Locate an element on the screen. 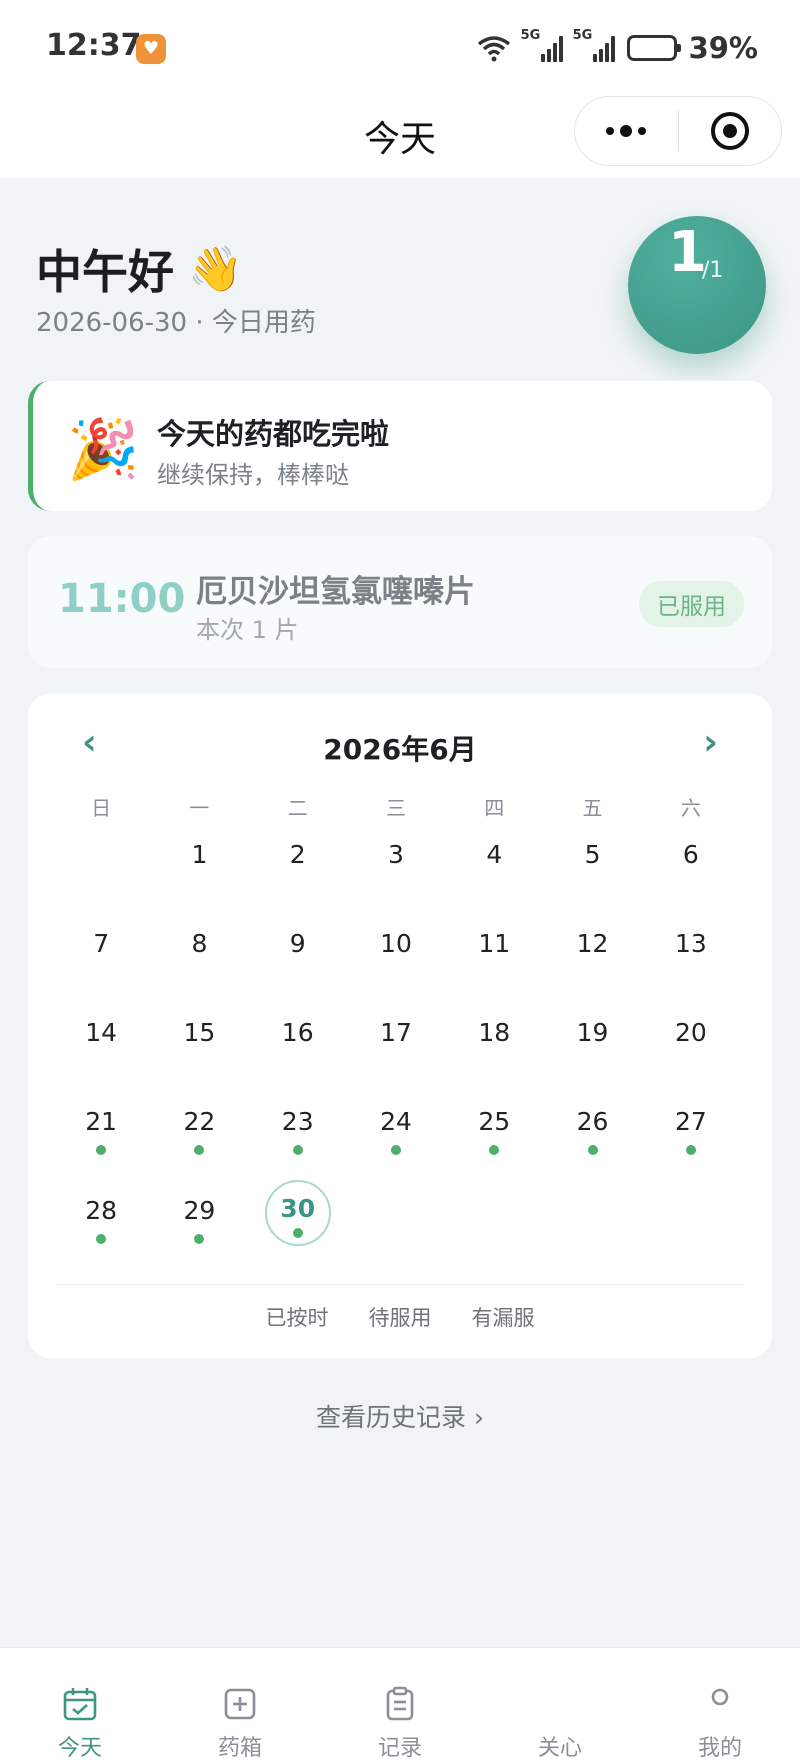  calendar-day: 15 is located at coordinates (199, 1046).